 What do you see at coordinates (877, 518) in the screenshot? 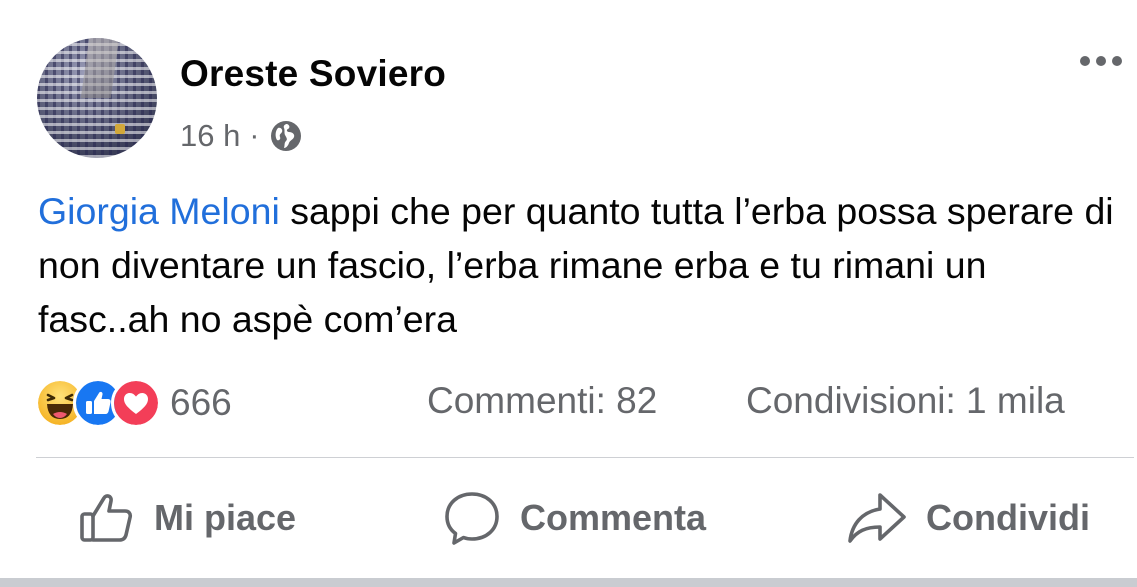
I see `share-arrow-icon` at bounding box center [877, 518].